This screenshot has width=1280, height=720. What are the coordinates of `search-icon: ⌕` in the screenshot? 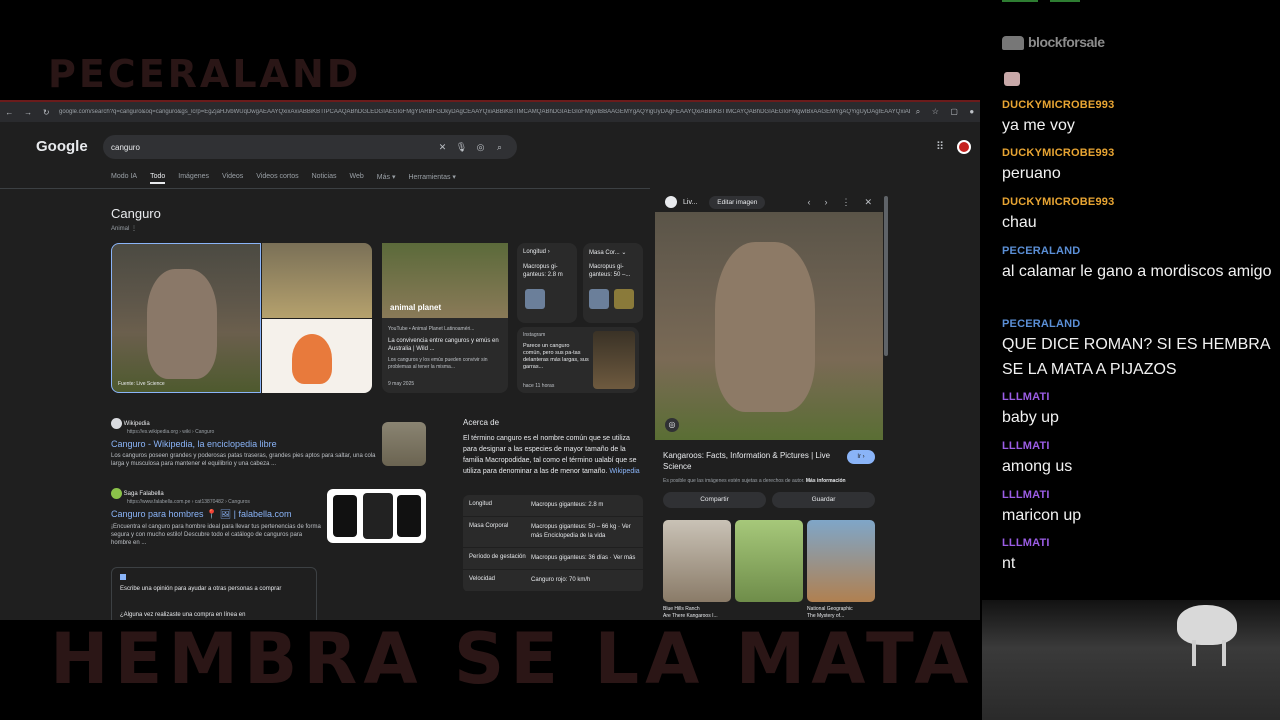 It's located at (499, 147).